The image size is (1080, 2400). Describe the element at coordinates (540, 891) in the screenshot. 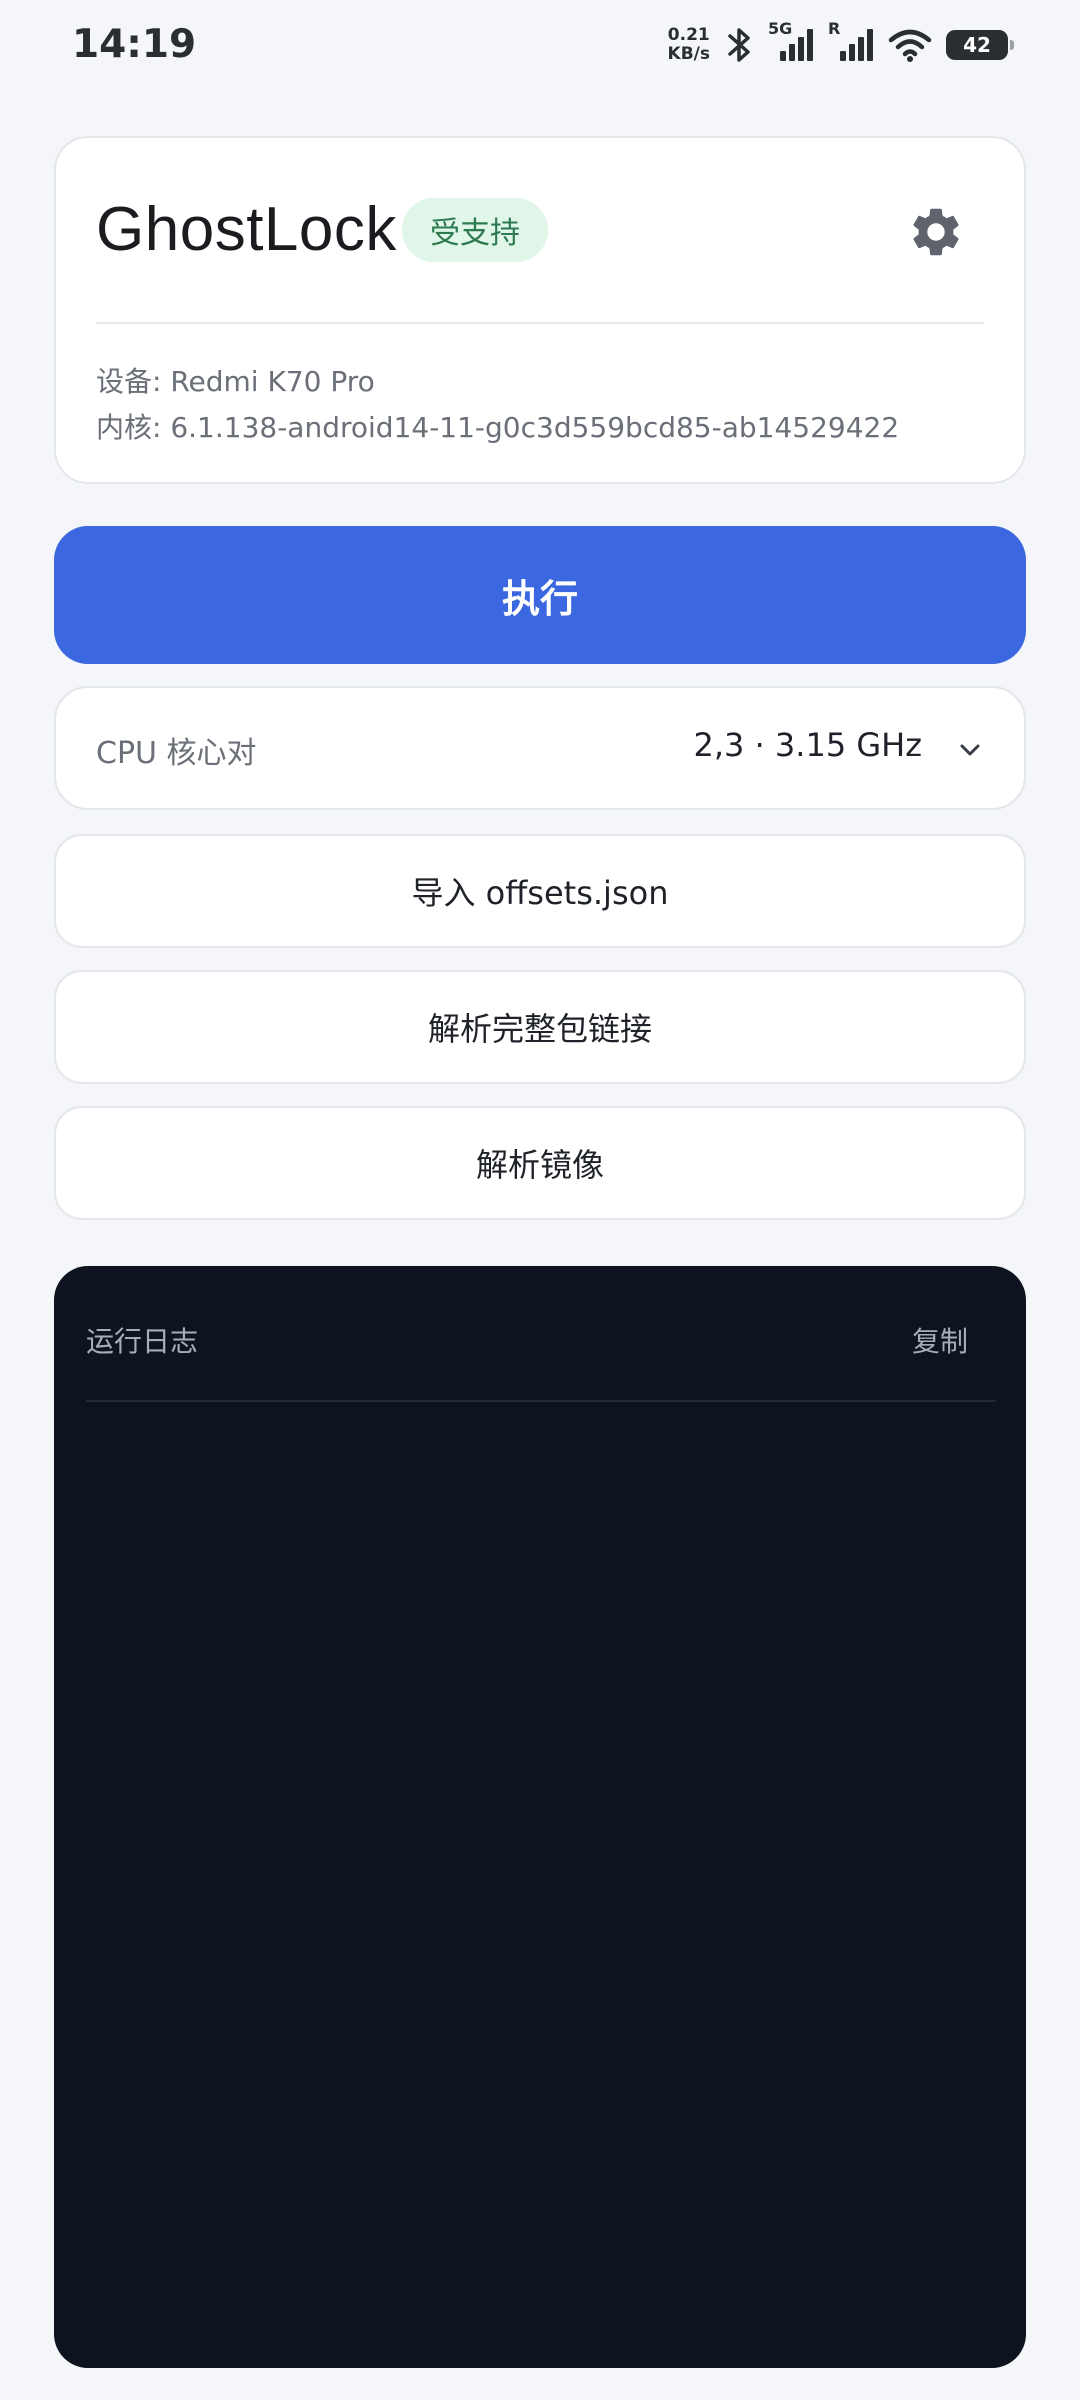

I see `import-offsets-button: 导入 offsets.json` at that location.